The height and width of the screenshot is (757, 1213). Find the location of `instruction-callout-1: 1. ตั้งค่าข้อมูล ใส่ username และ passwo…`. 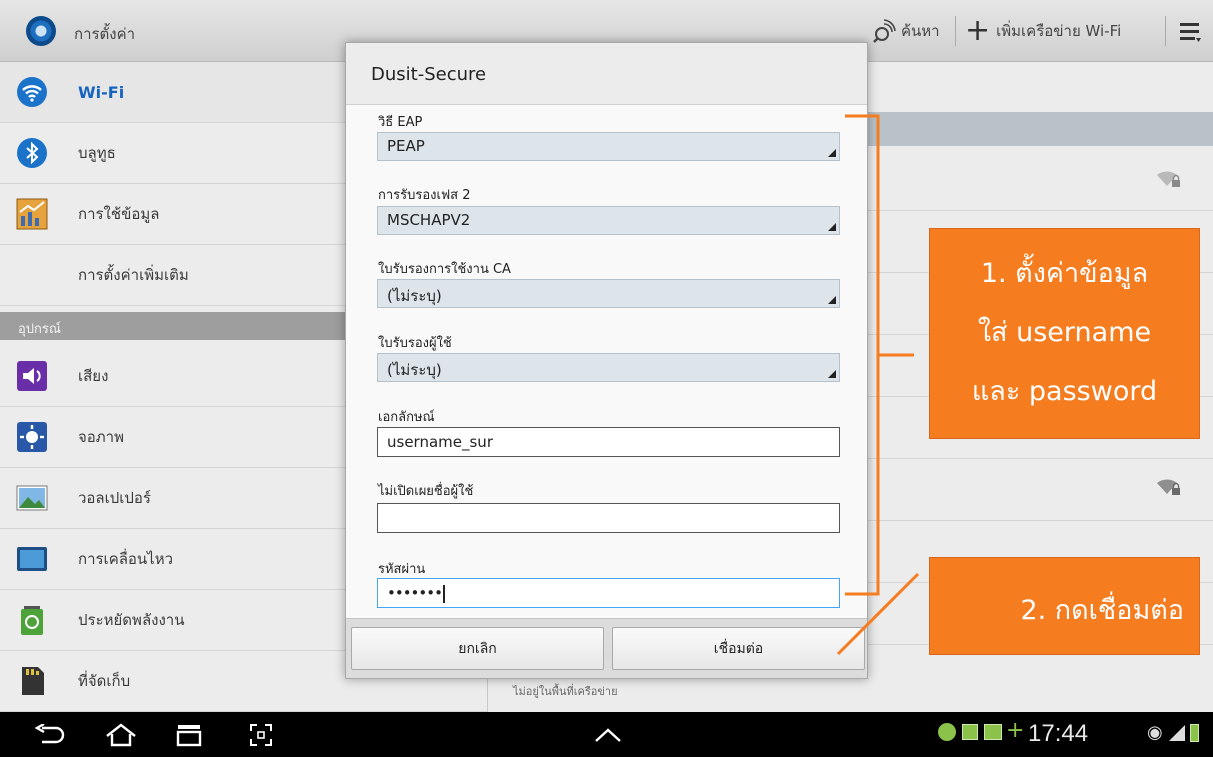

instruction-callout-1: 1. ตั้งค่าข้อมูล ใส่ username และ passwo… is located at coordinates (1064, 333).